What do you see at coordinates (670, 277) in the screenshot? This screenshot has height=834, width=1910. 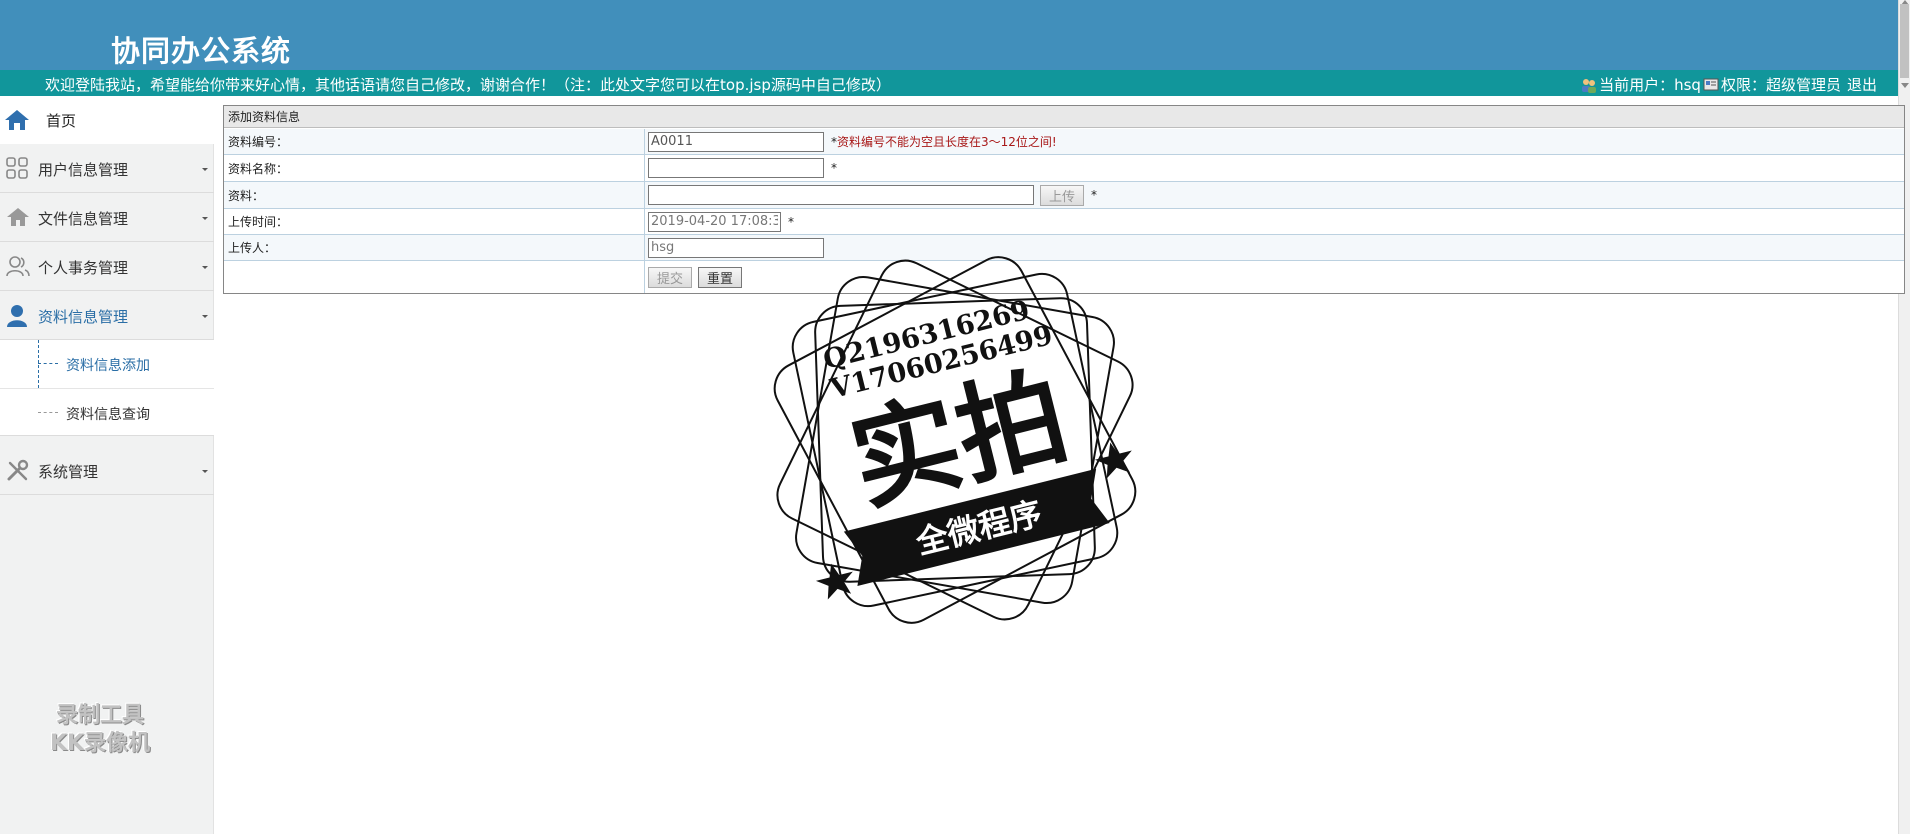 I see `submit-button: 提交` at bounding box center [670, 277].